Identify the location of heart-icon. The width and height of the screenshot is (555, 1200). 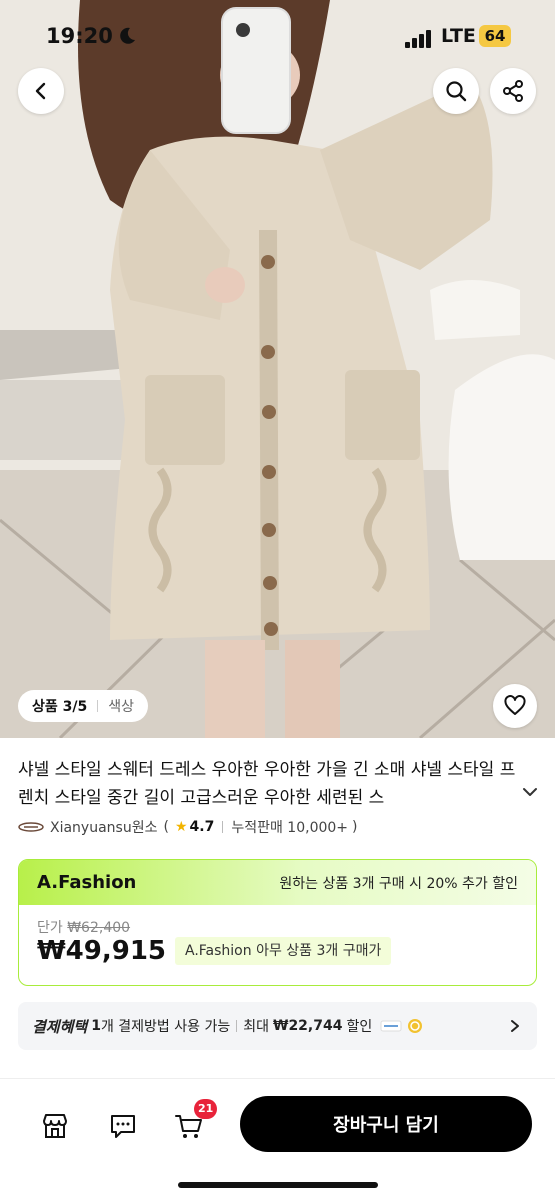
(515, 705).